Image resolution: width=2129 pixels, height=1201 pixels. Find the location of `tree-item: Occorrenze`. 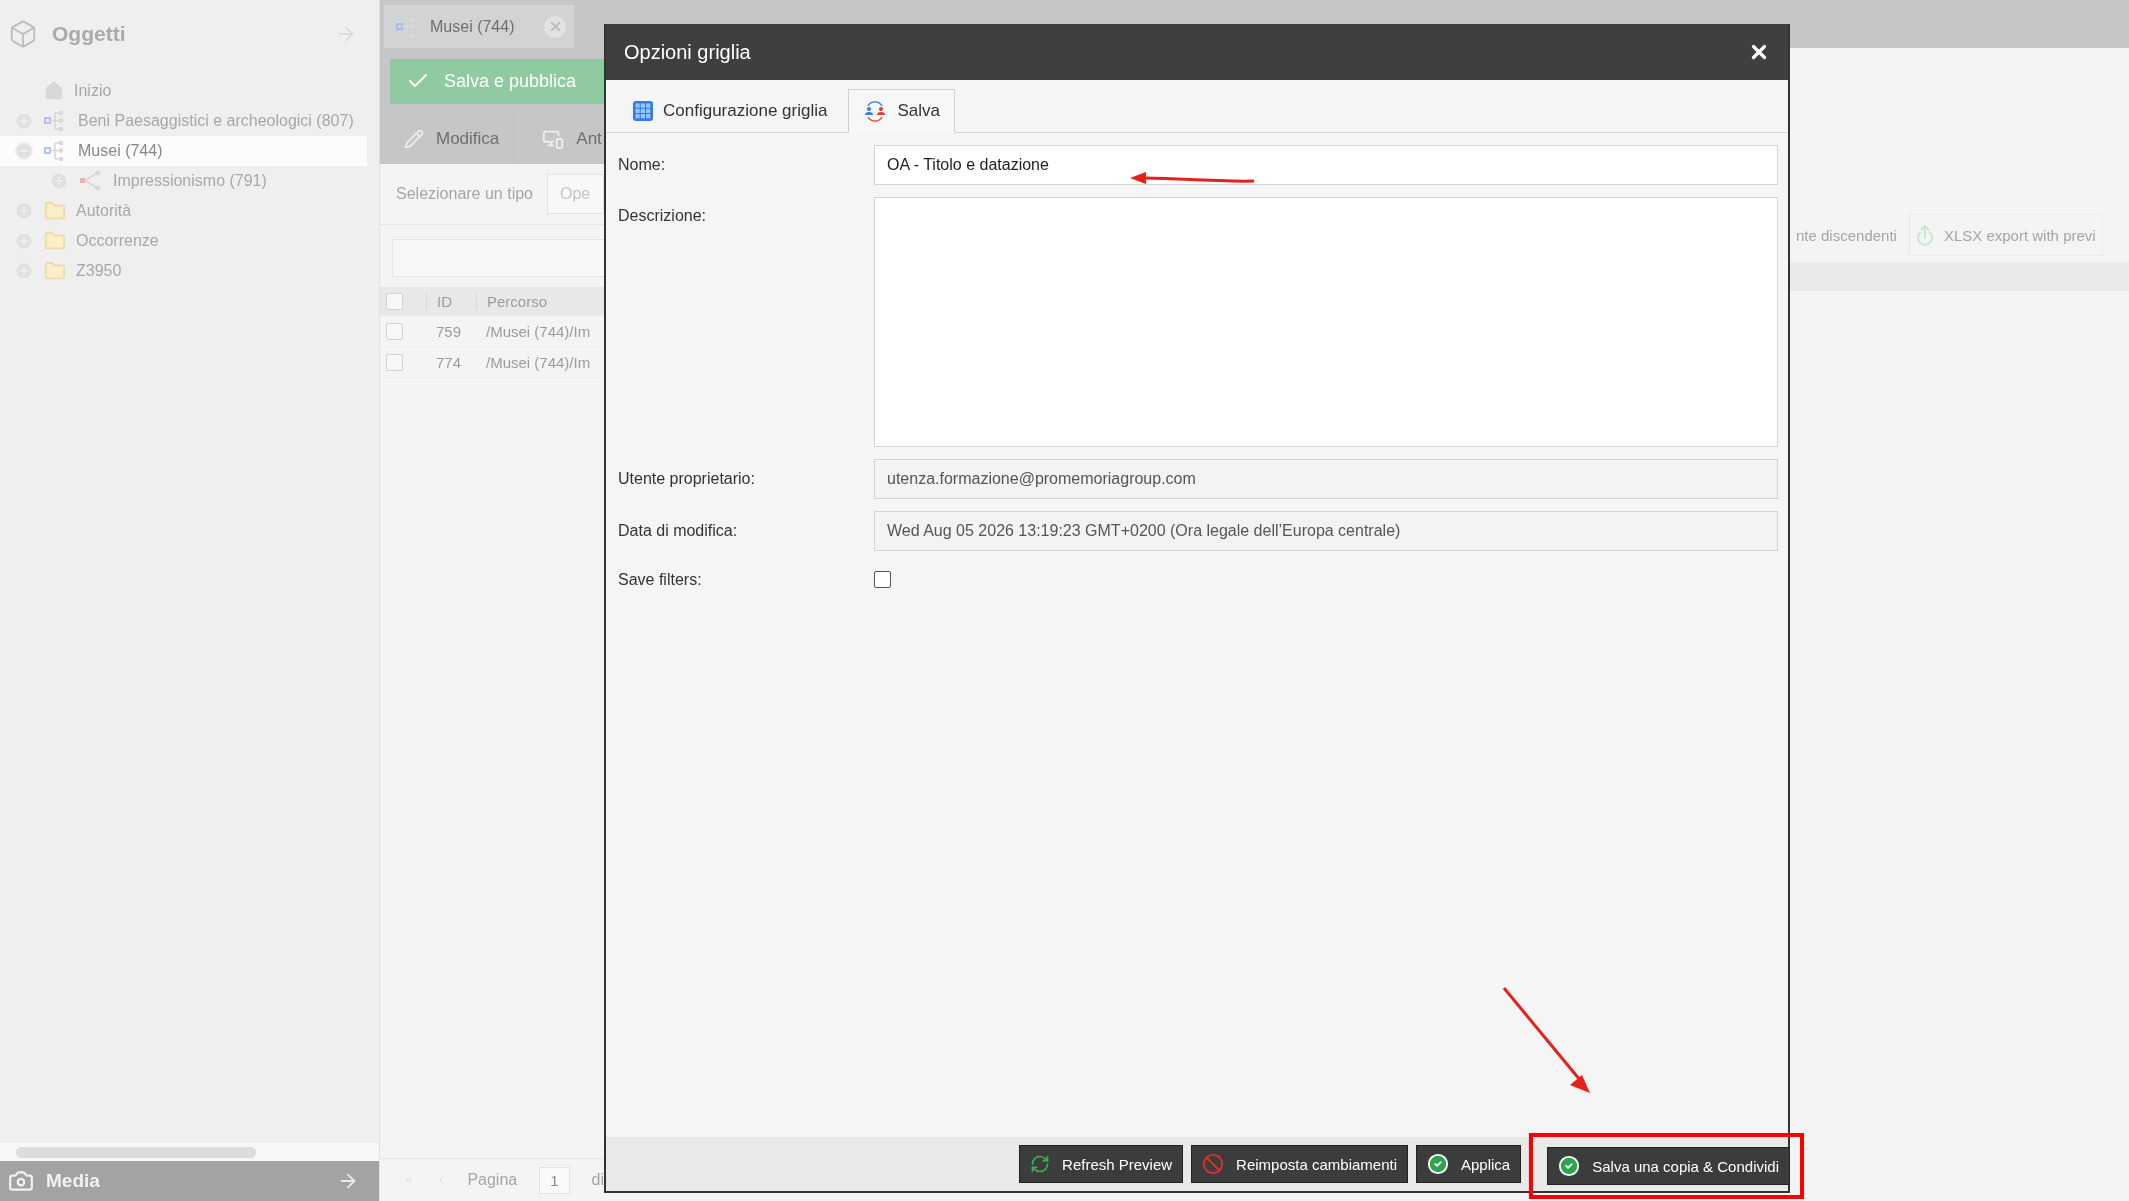

tree-item: Occorrenze is located at coordinates (183, 241).